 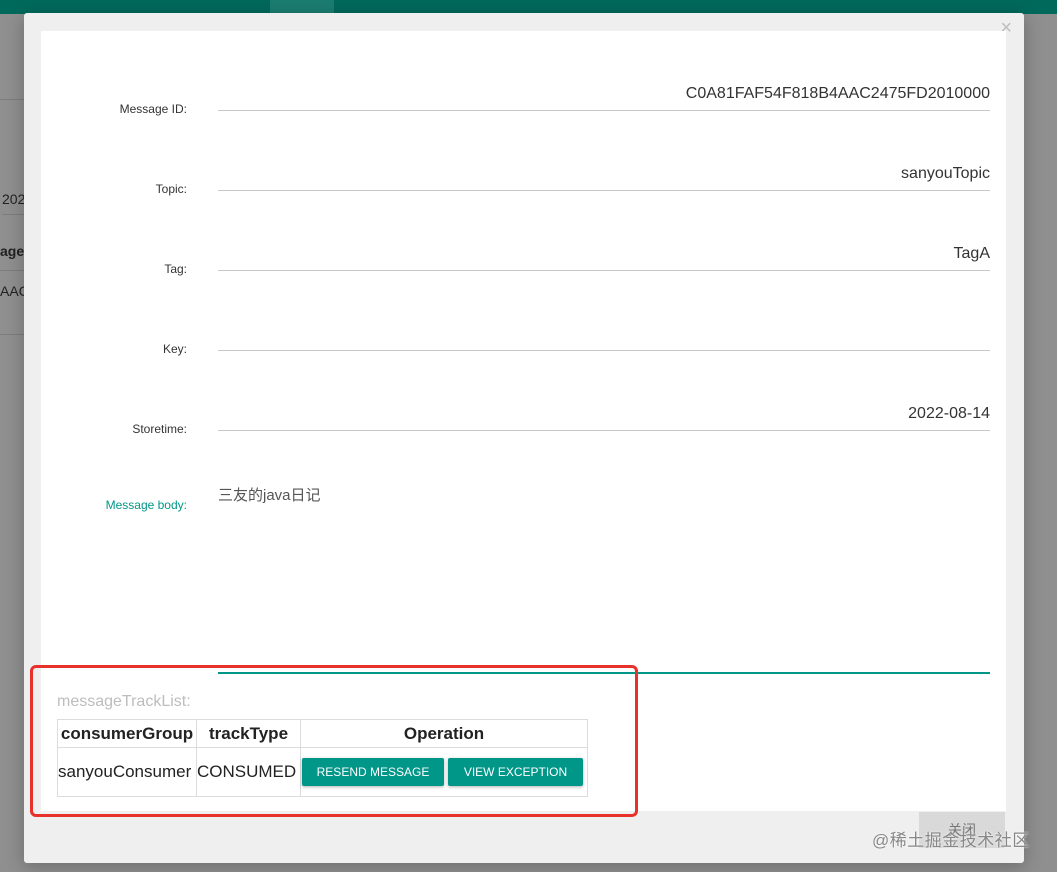 What do you see at coordinates (604, 414) in the screenshot?
I see `storetime-value: 2022-08-14` at bounding box center [604, 414].